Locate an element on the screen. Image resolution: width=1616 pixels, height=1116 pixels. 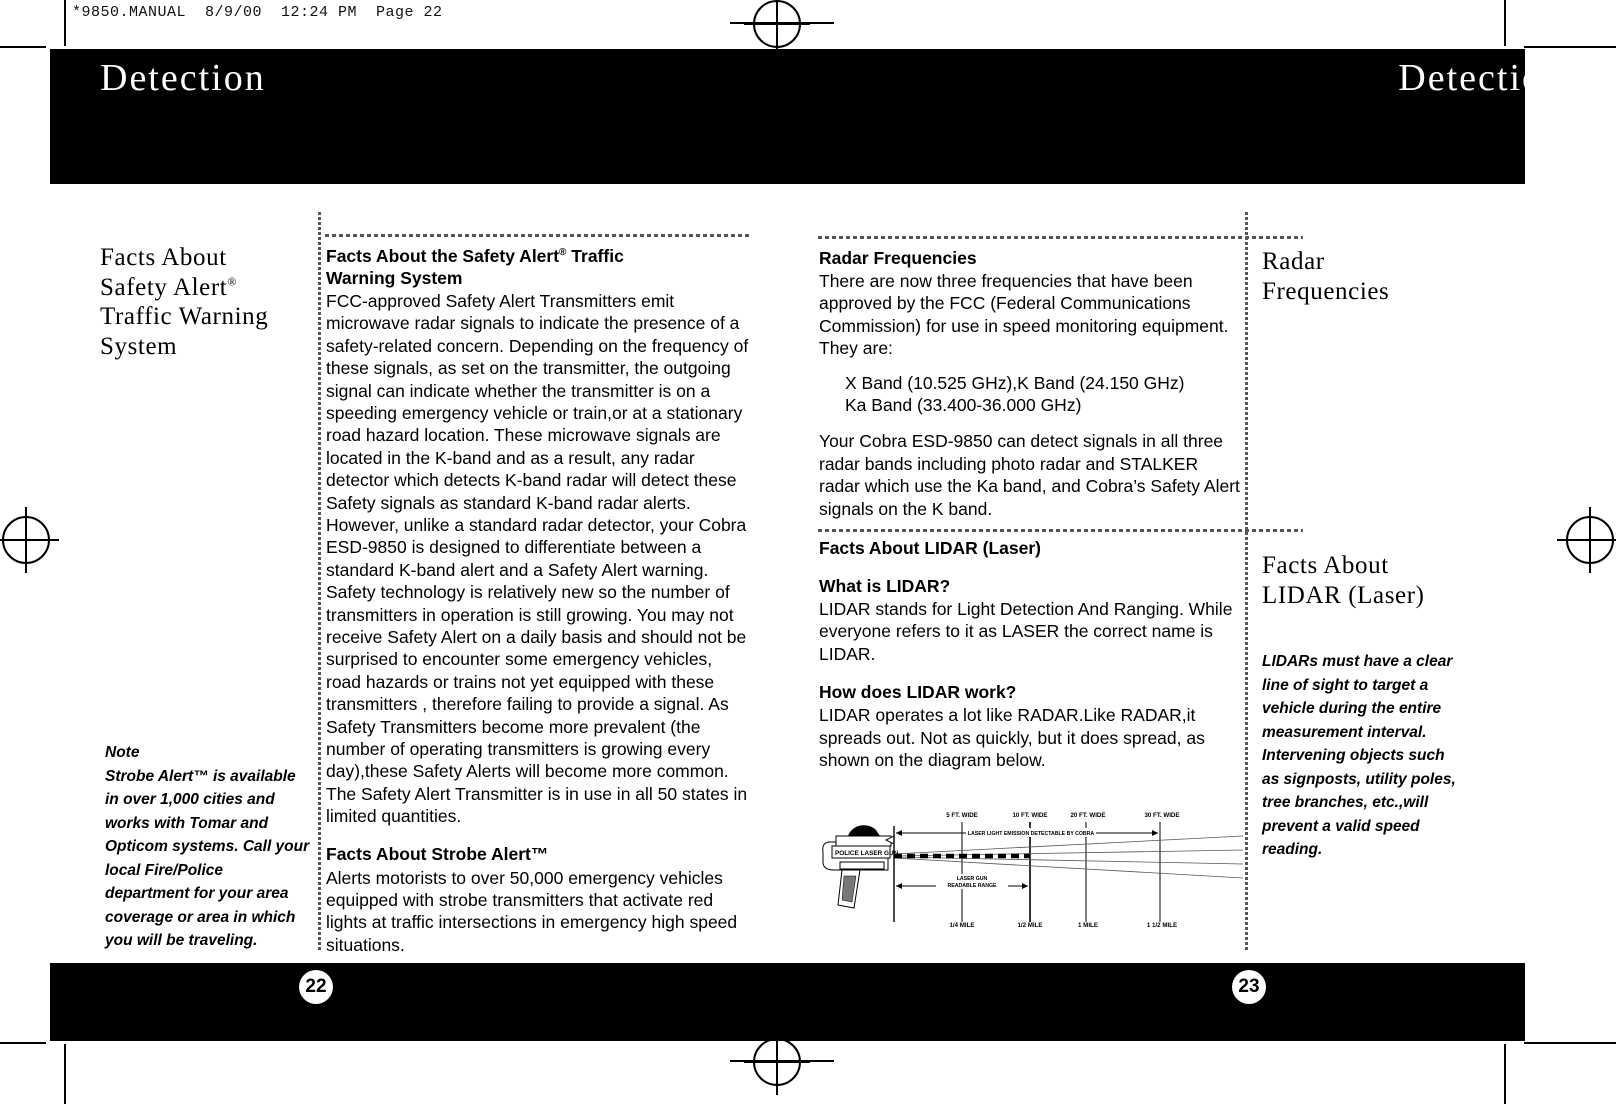
police-laser-gun-illustration: POLICE LASER GUN is located at coordinates (860, 867).